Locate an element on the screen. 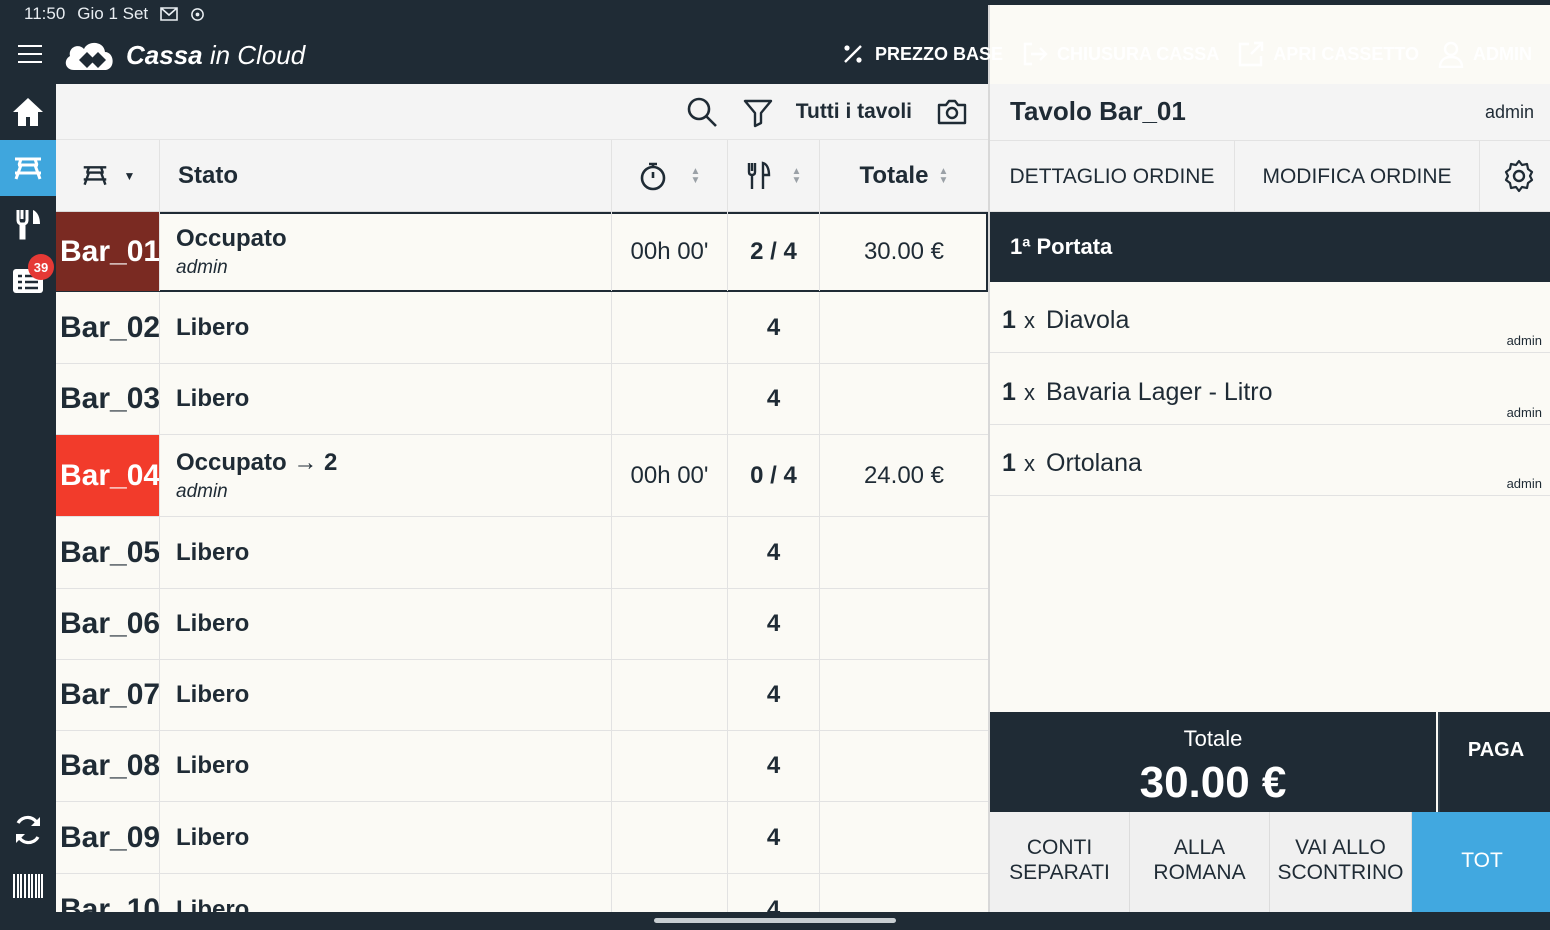 The height and width of the screenshot is (930, 1550). order-table-title: Tavolo Bar_01 is located at coordinates (1098, 111).